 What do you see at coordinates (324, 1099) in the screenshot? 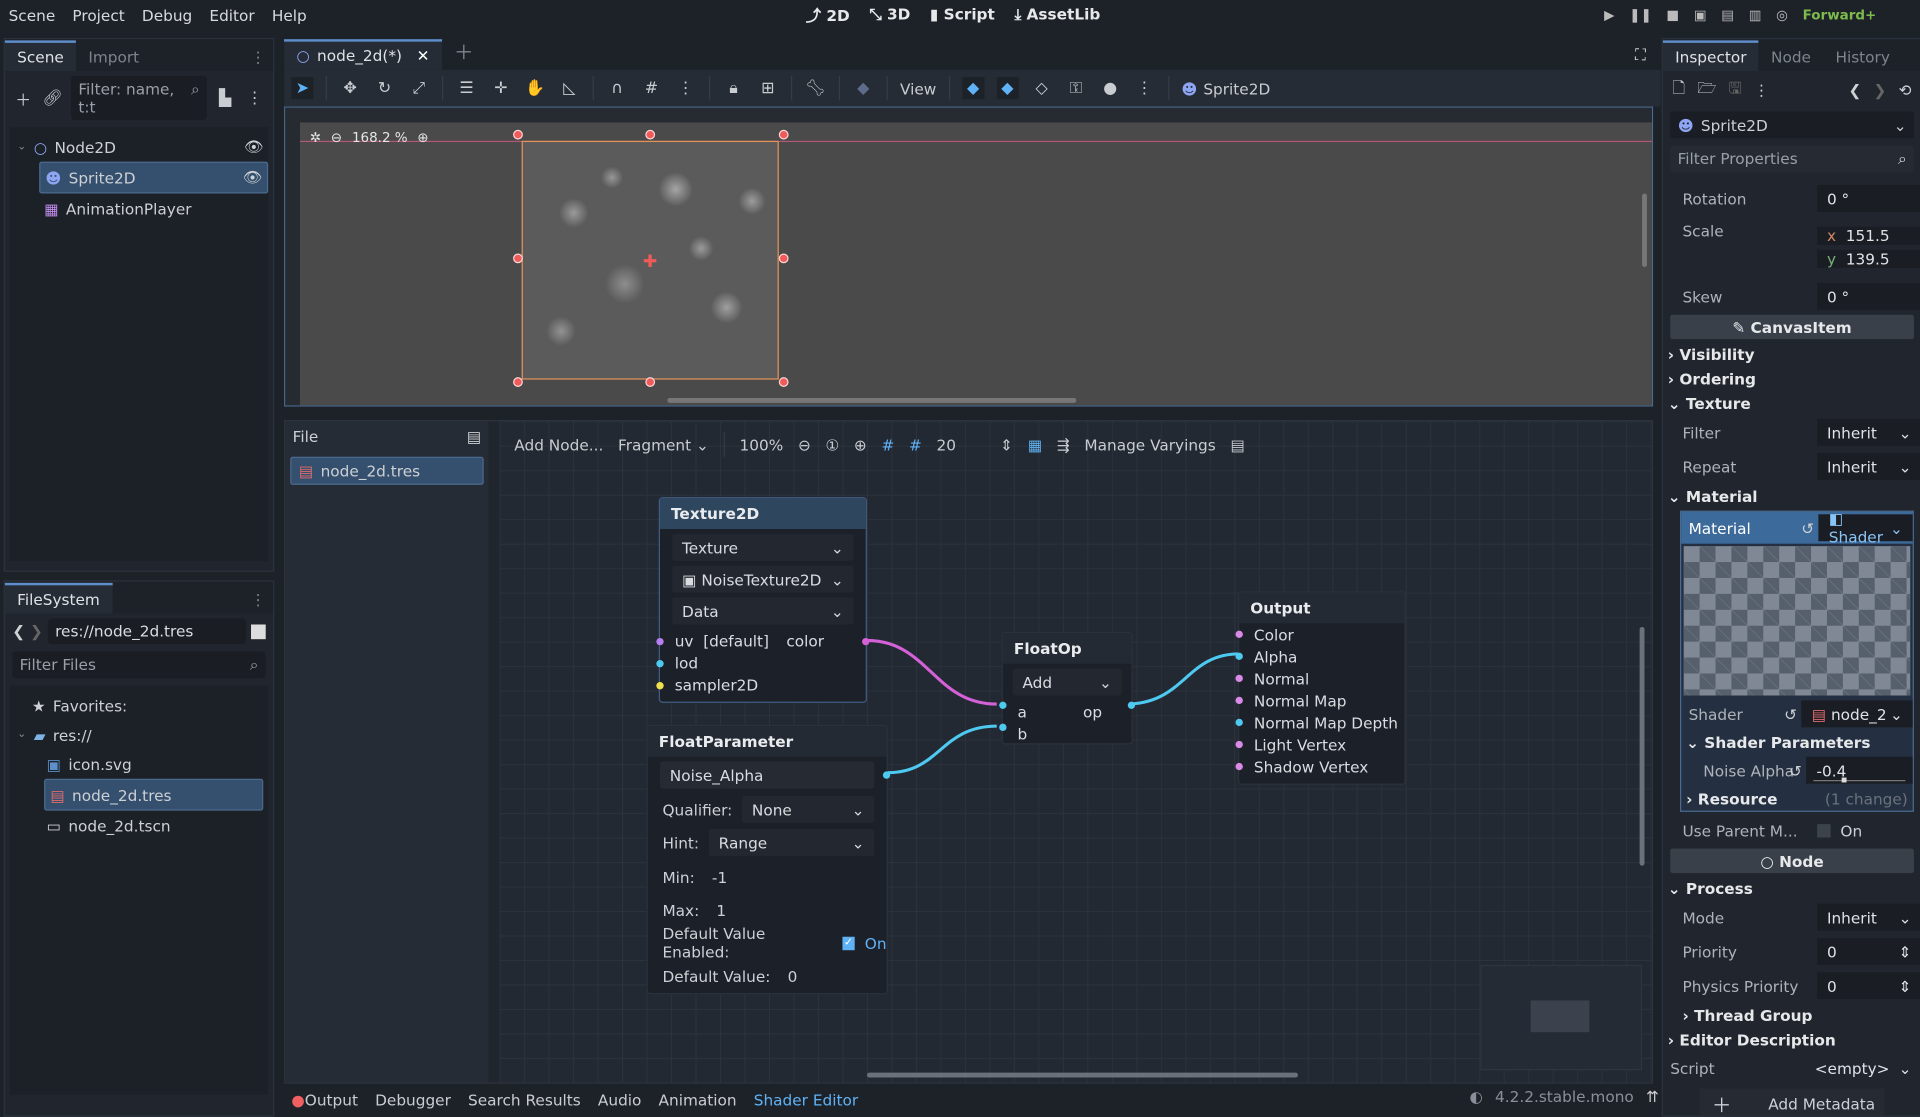
I see `tab-output: ●Output` at bounding box center [324, 1099].